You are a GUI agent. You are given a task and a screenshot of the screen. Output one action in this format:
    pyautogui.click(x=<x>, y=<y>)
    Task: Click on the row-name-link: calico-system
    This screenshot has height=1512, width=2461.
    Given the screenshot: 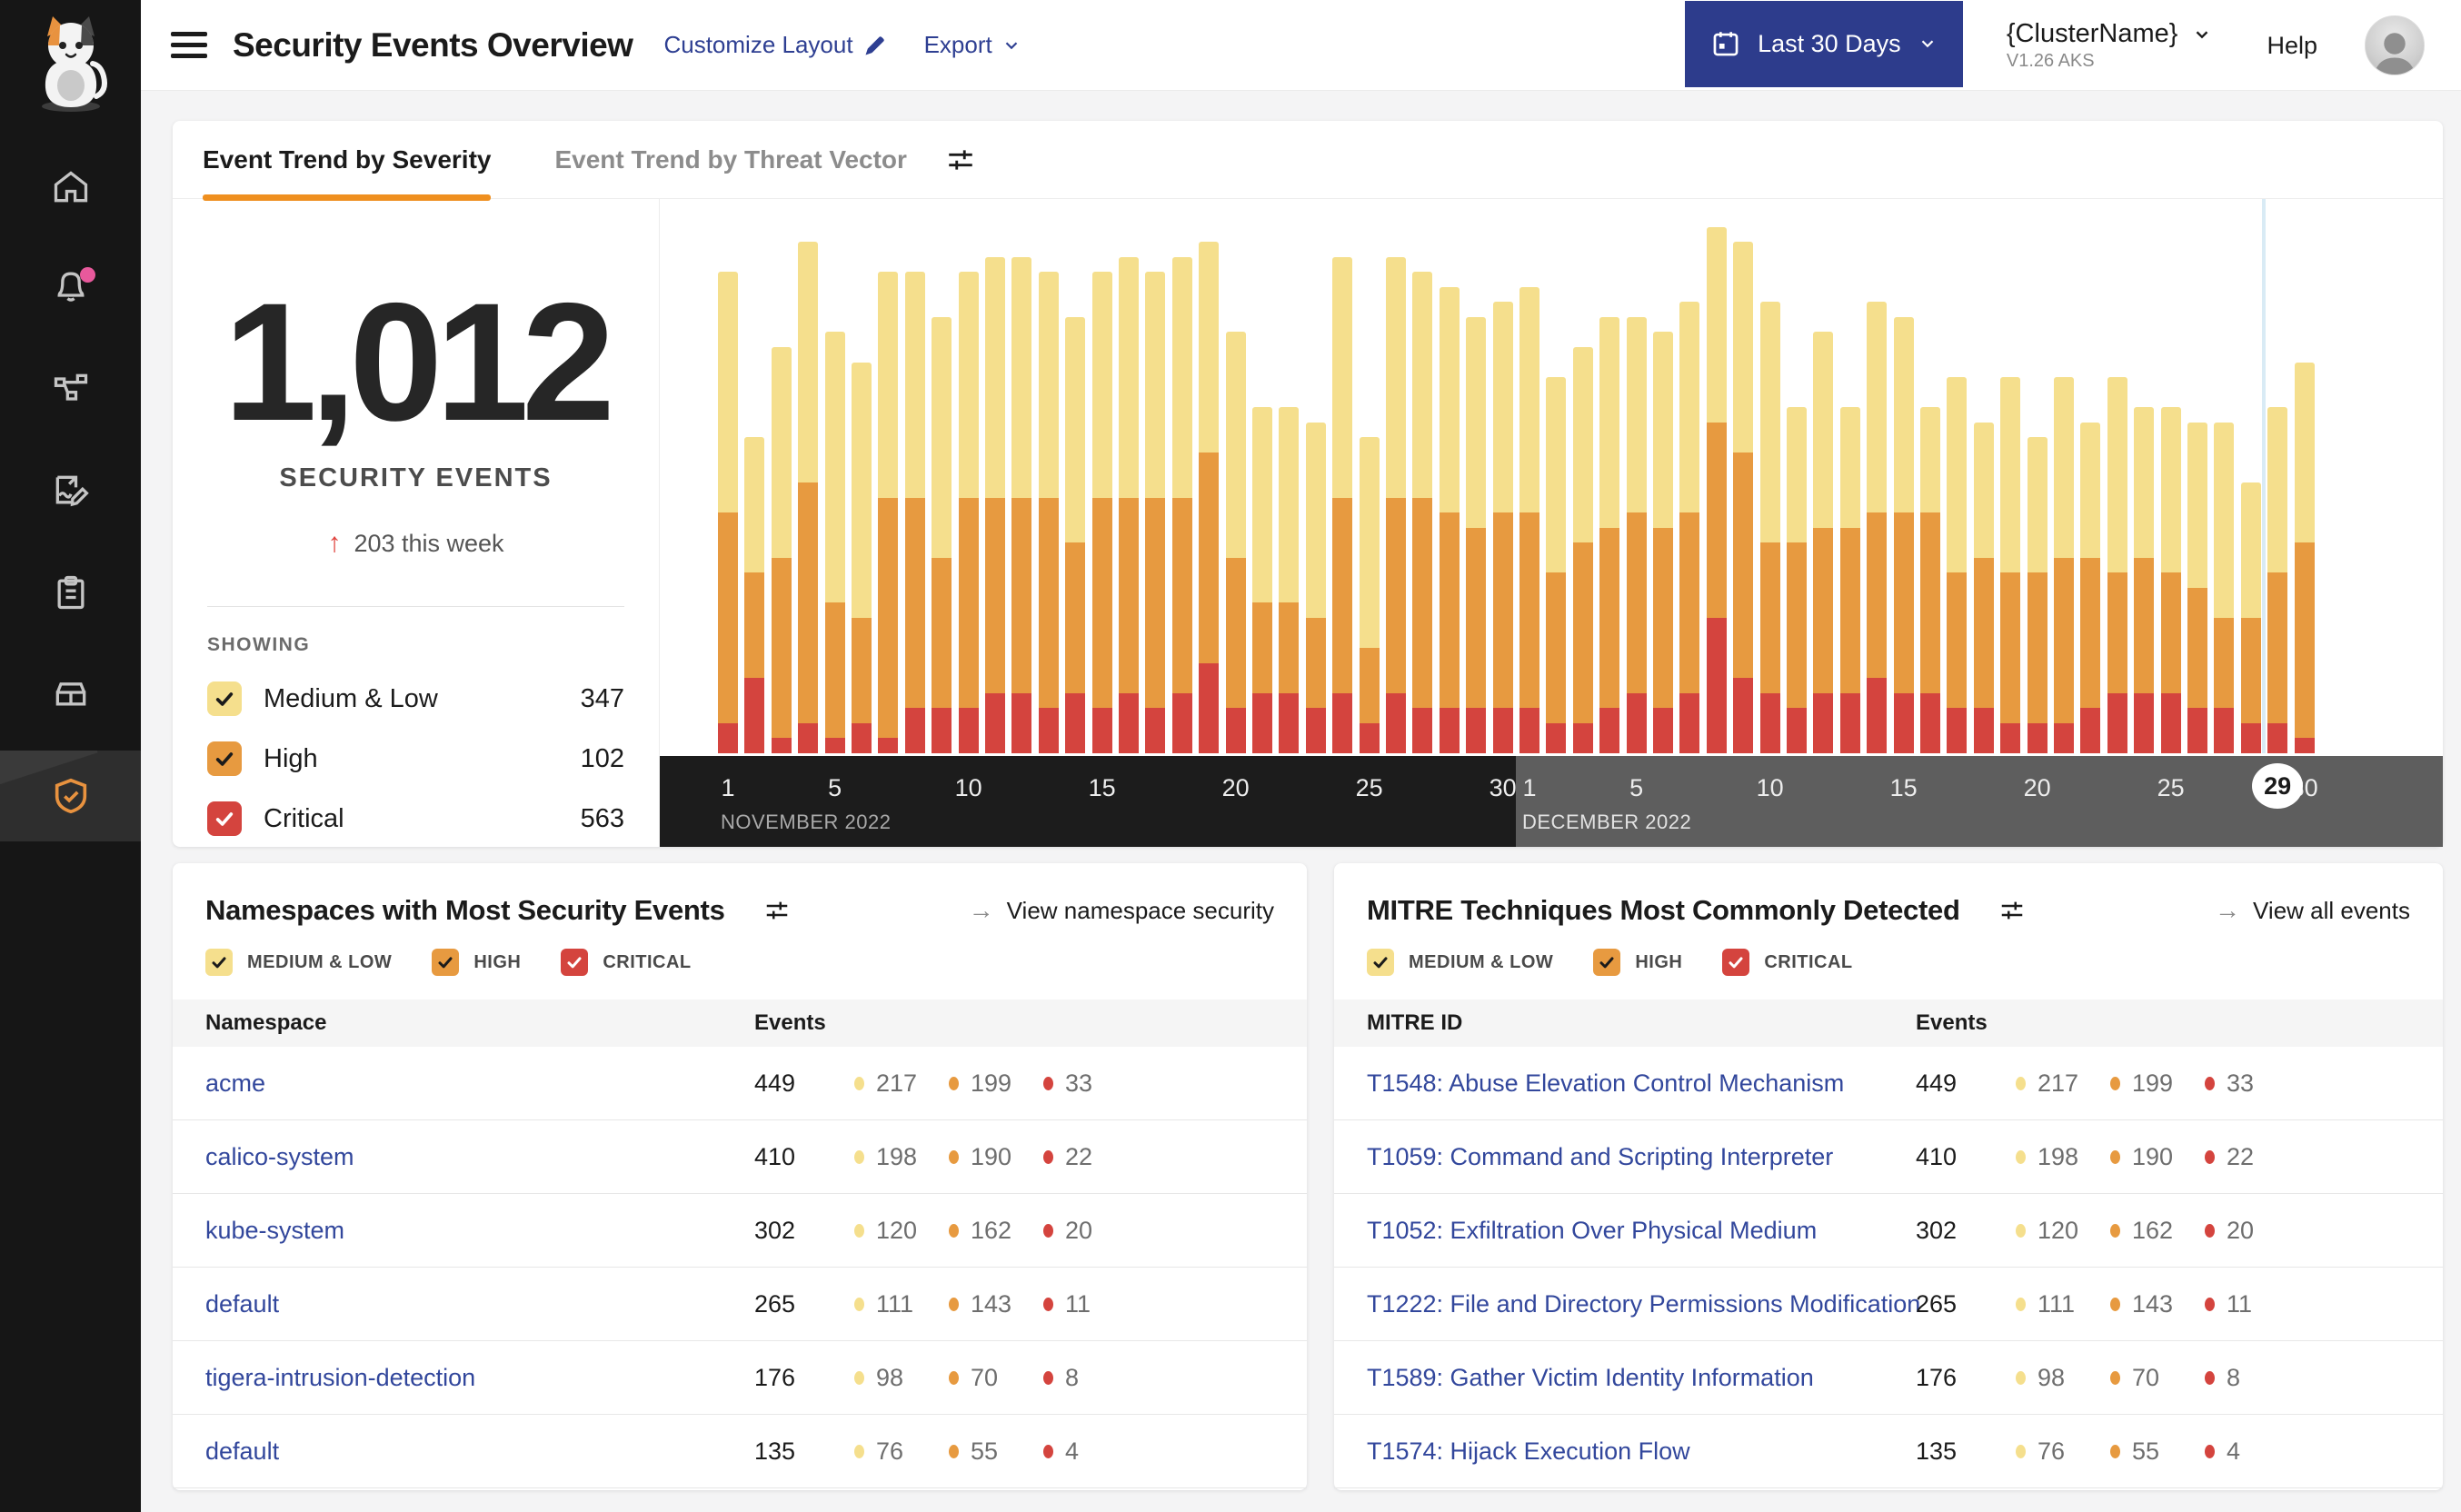 What is the action you would take?
    pyautogui.click(x=263, y=1157)
    